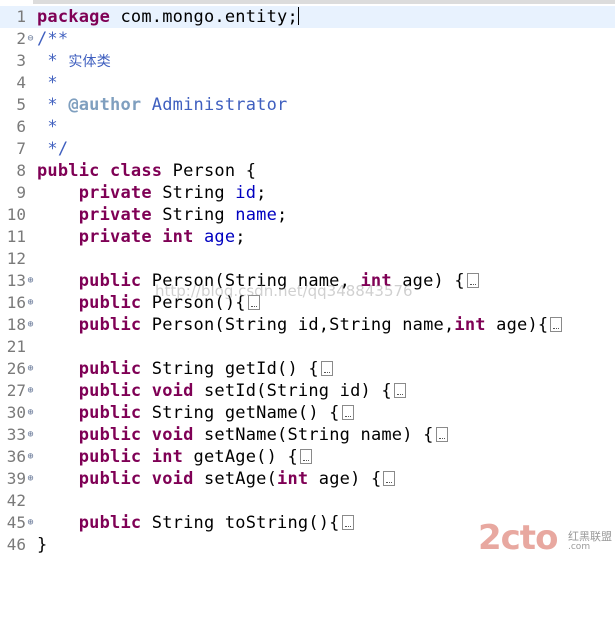 The image size is (615, 622). I want to click on line-code: package com.mongo.entity;, so click(168, 17).